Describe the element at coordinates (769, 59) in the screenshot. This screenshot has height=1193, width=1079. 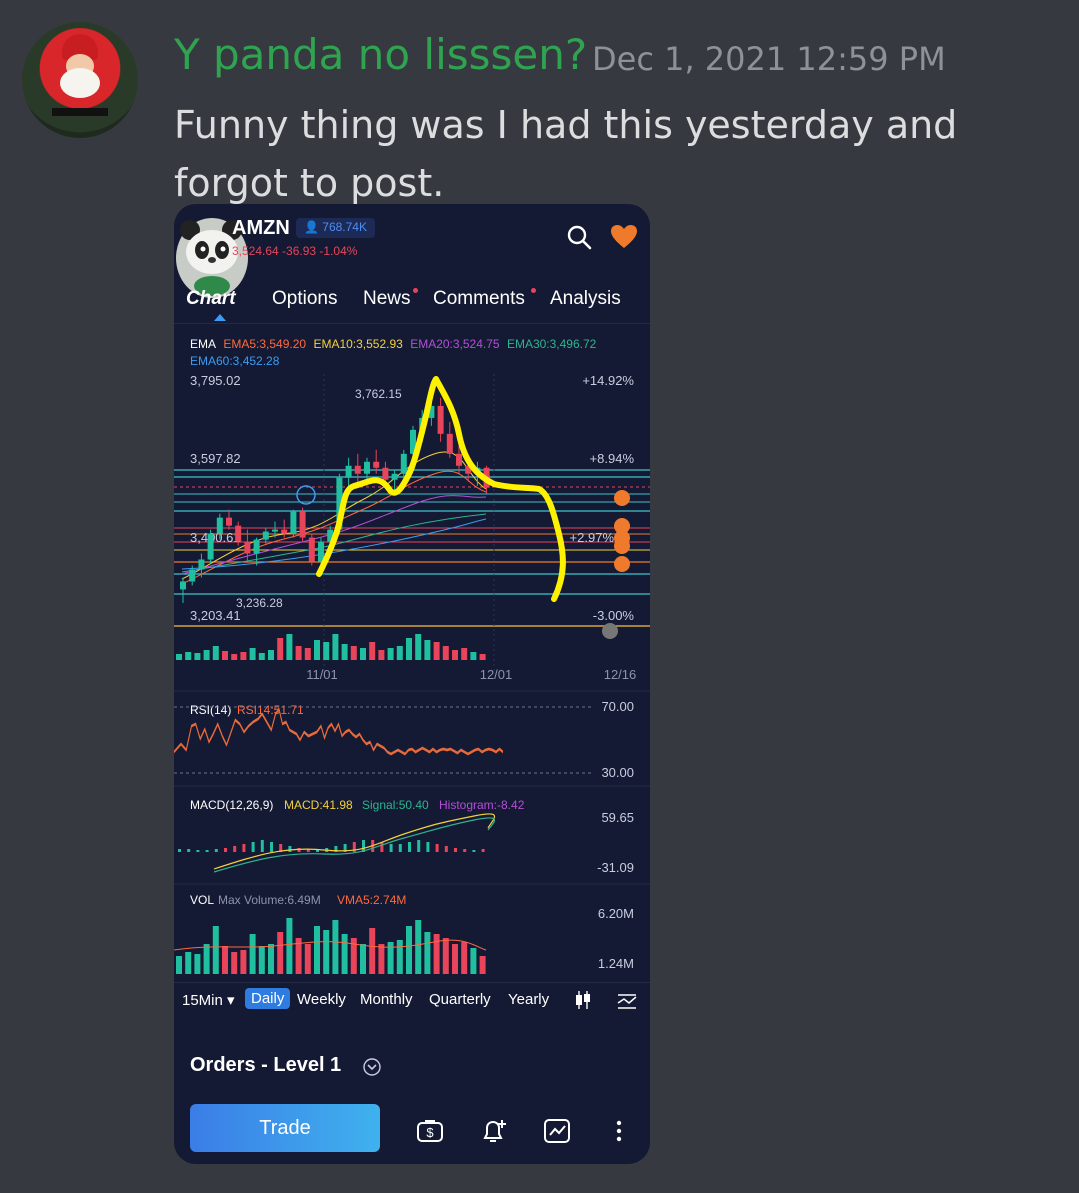
I see `message-timestamp: Dec 1, 2021 12:59 PM` at that location.